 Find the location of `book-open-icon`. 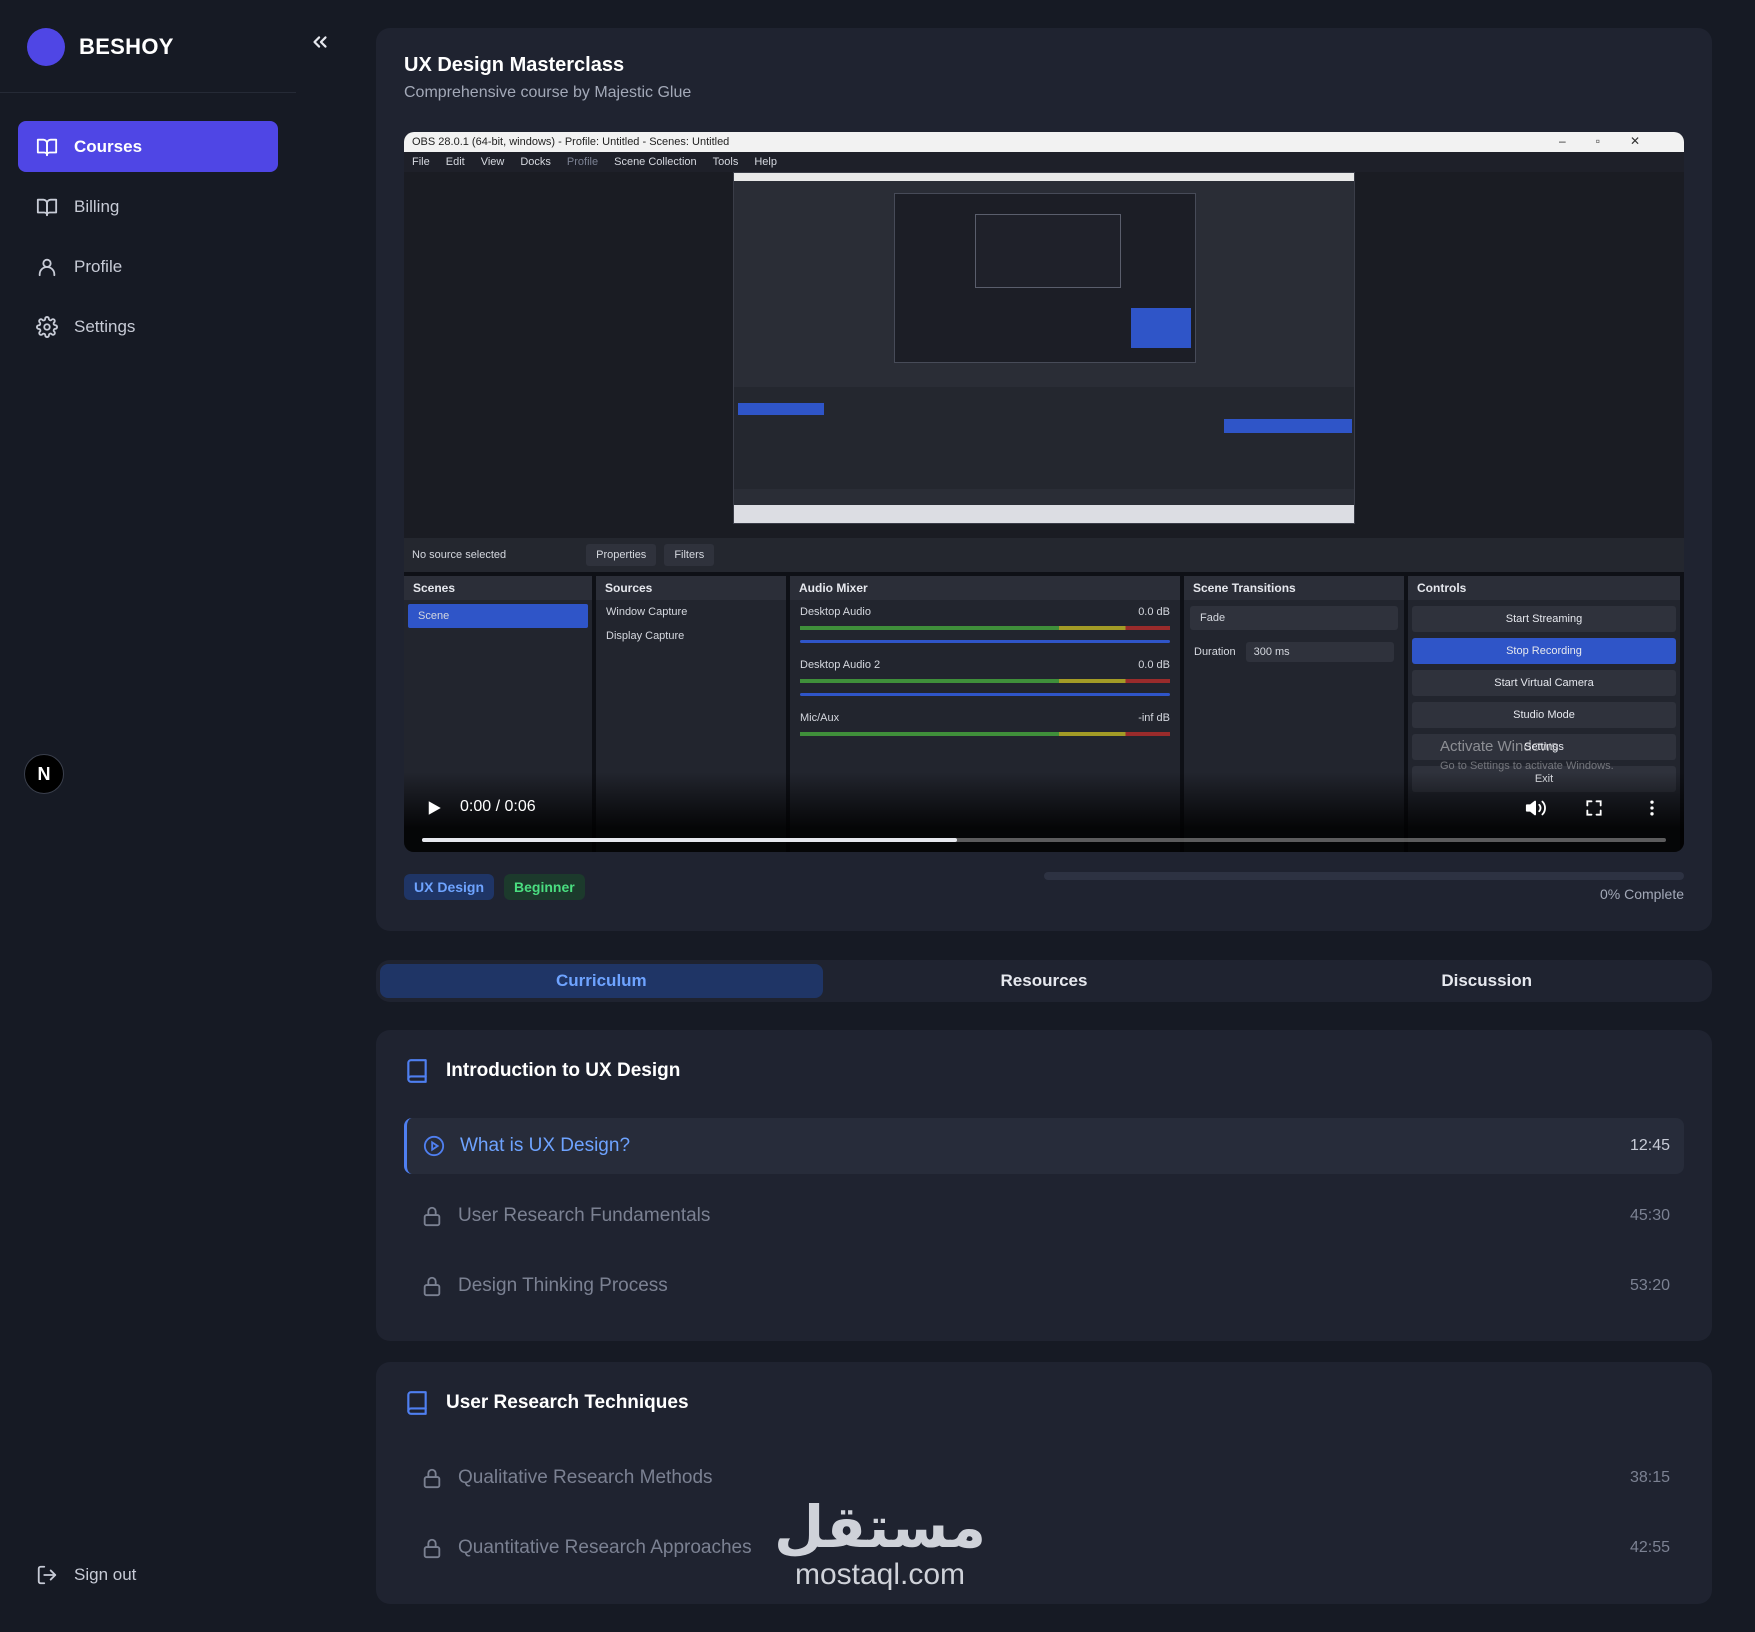

book-open-icon is located at coordinates (47, 147).